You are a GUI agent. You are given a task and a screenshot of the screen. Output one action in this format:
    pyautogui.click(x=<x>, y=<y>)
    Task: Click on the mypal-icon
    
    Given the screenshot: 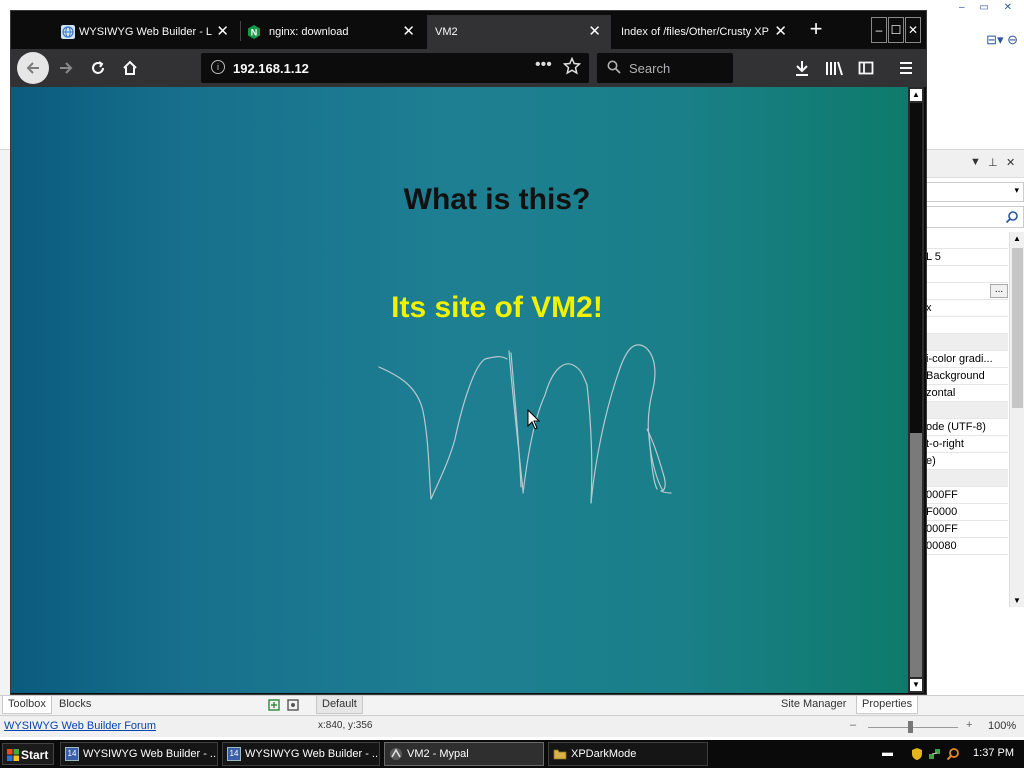 What is the action you would take?
    pyautogui.click(x=396, y=754)
    